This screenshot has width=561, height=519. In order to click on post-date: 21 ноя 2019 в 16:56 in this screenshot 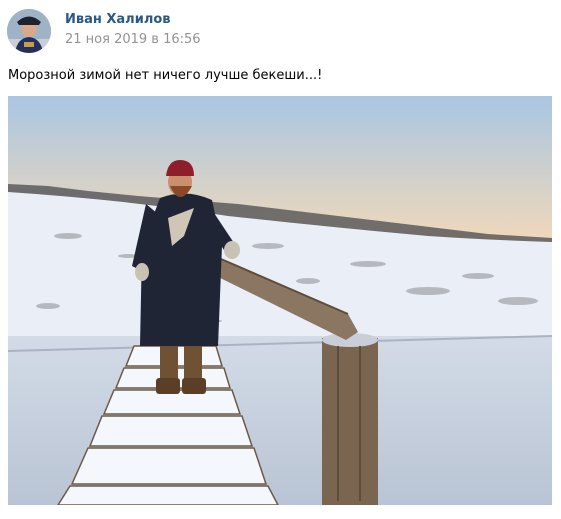, I will do `click(133, 39)`.